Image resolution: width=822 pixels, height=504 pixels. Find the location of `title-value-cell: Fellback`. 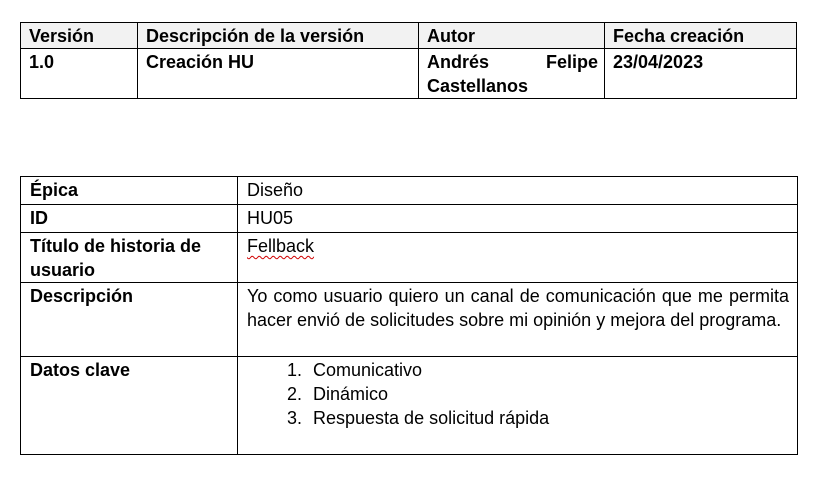

title-value-cell: Fellback is located at coordinates (517, 257).